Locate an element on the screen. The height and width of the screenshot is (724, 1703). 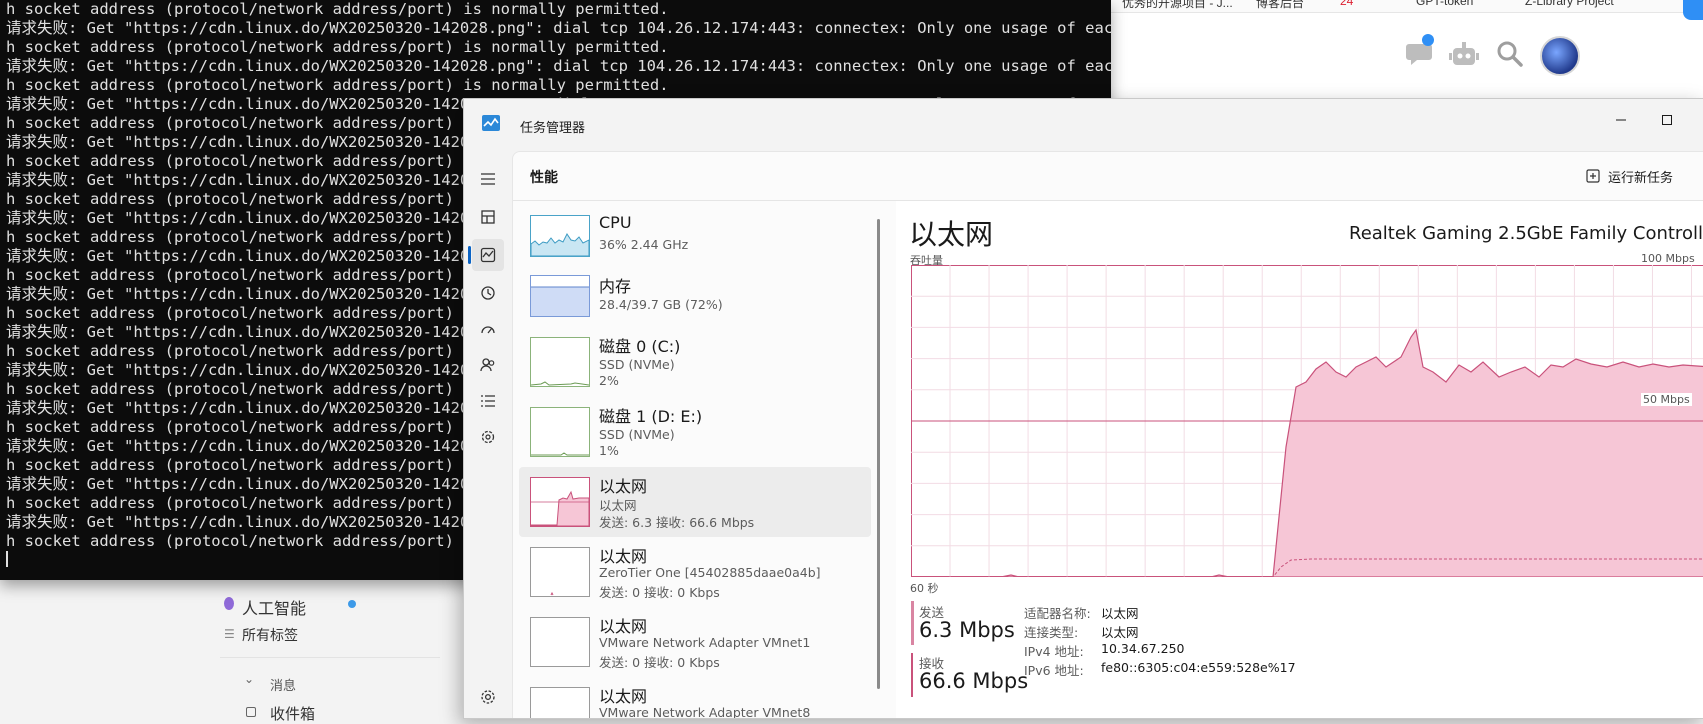
divider is located at coordinates (330, 657).